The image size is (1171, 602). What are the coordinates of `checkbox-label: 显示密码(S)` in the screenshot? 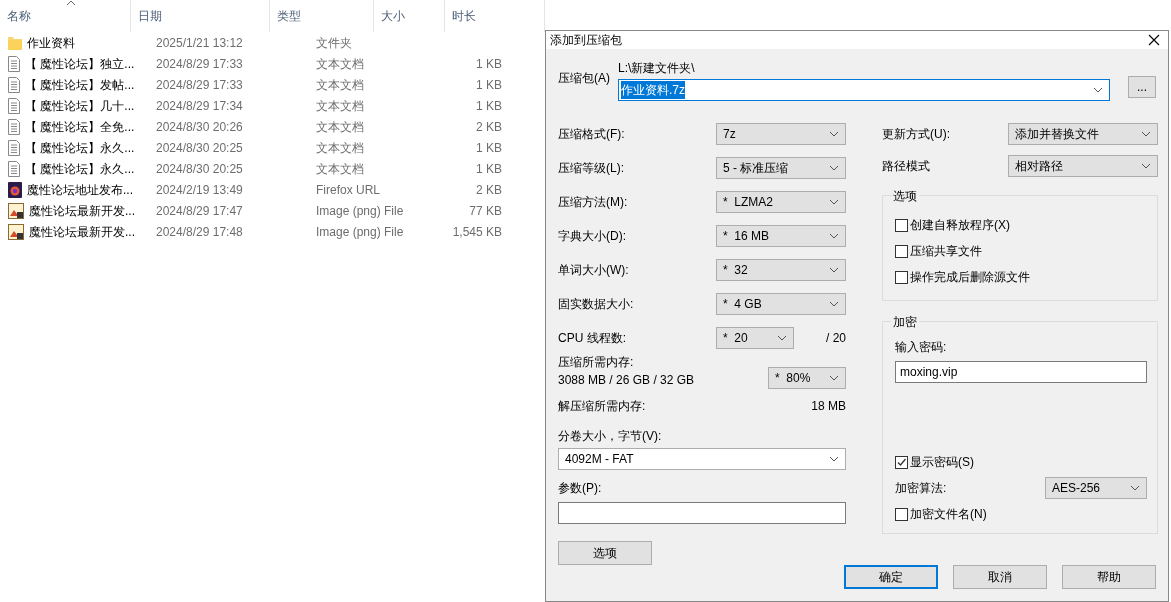 It's located at (942, 462).